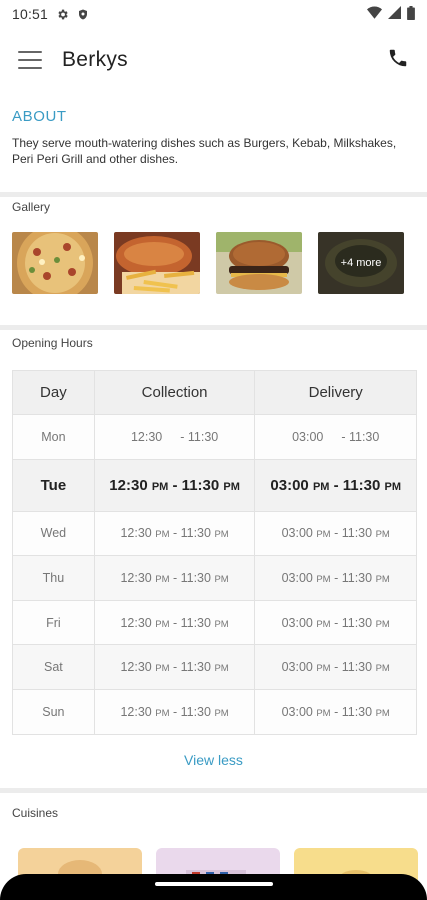  What do you see at coordinates (52, 343) in the screenshot?
I see `opening-hours-label: Opening Hours` at bounding box center [52, 343].